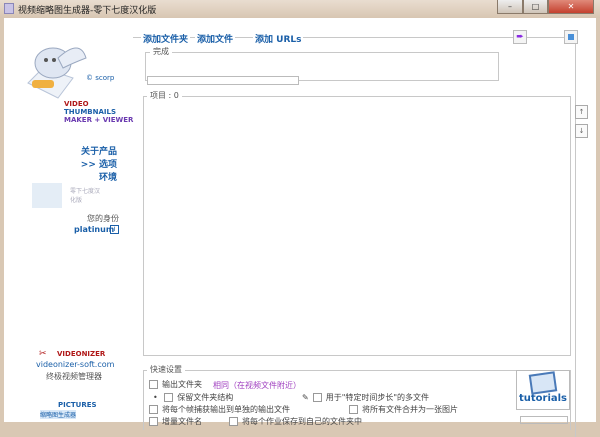 The width and height of the screenshot is (600, 437). Describe the element at coordinates (543, 383) in the screenshot. I see `tutorials-icon` at that location.